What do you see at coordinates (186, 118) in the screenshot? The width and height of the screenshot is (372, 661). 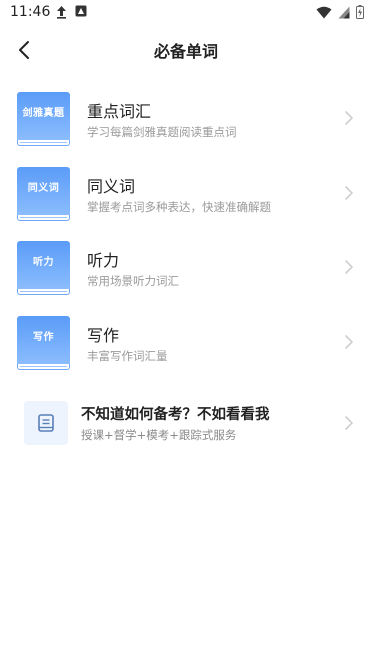 I see `list-item-key-vocabulary: 剑雅真题 重点词汇 学习每篇剑雅真题阅读重点词` at bounding box center [186, 118].